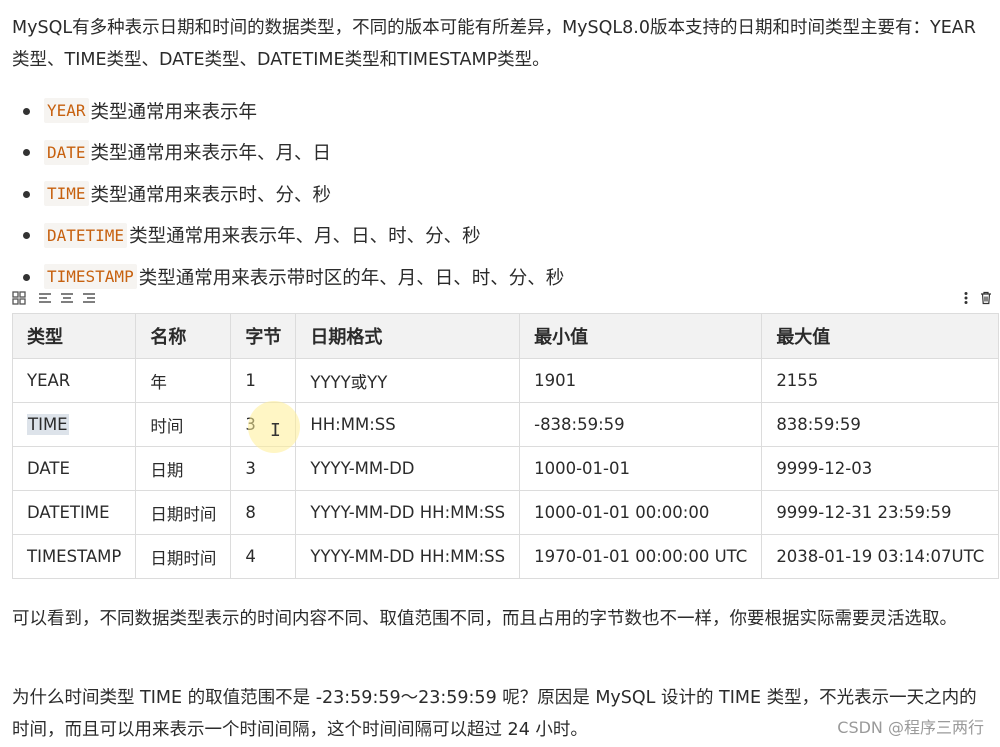 Image resolution: width=1000 pixels, height=747 pixels. I want to click on header-cell: 最大值, so click(880, 336).